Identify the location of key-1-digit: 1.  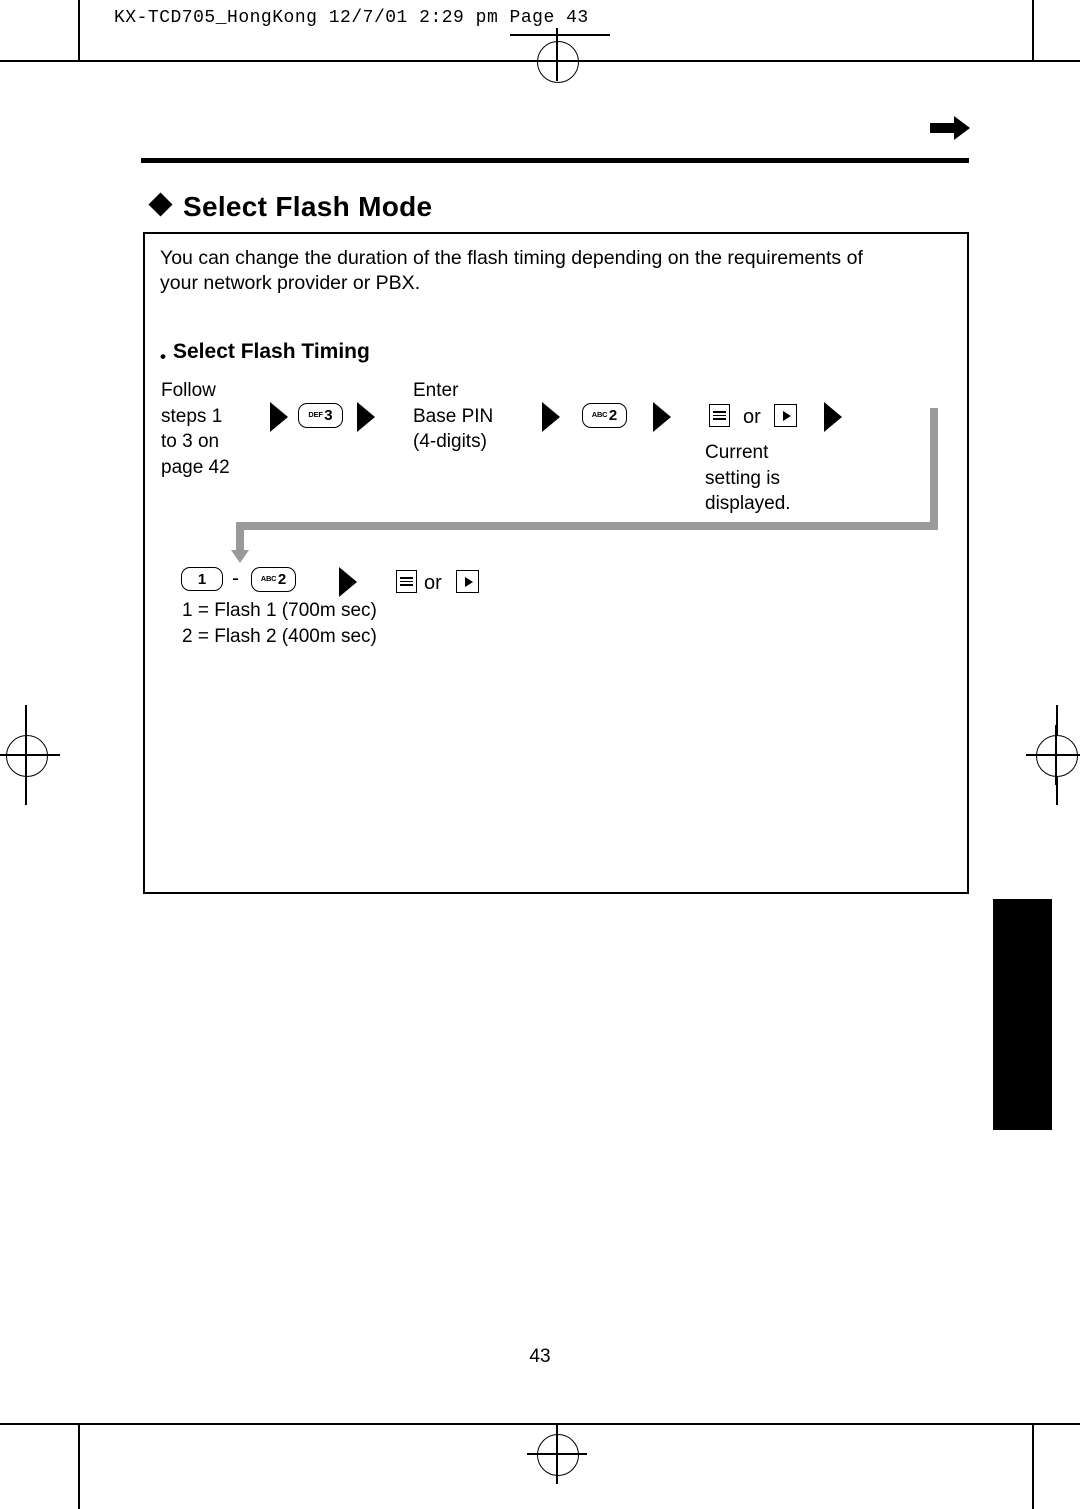
(202, 579).